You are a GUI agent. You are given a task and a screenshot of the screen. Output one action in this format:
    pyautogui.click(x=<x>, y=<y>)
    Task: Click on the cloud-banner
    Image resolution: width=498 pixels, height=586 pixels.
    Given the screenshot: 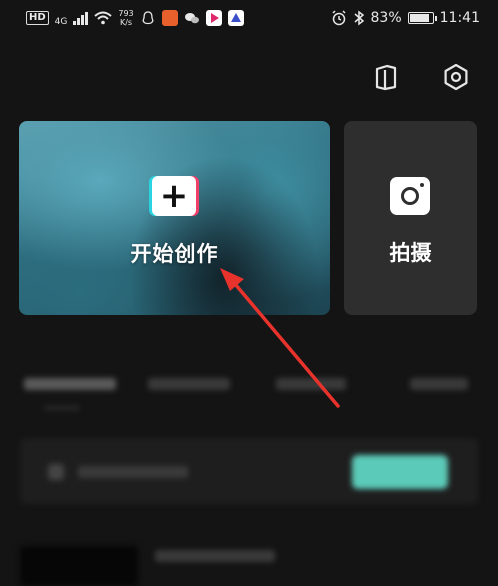 What is the action you would take?
    pyautogui.click(x=249, y=471)
    